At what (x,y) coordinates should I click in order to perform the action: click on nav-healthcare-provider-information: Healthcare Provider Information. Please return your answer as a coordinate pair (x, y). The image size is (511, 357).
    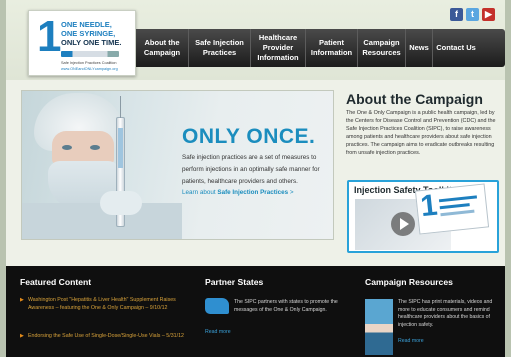
    Looking at the image, I should click on (277, 48).